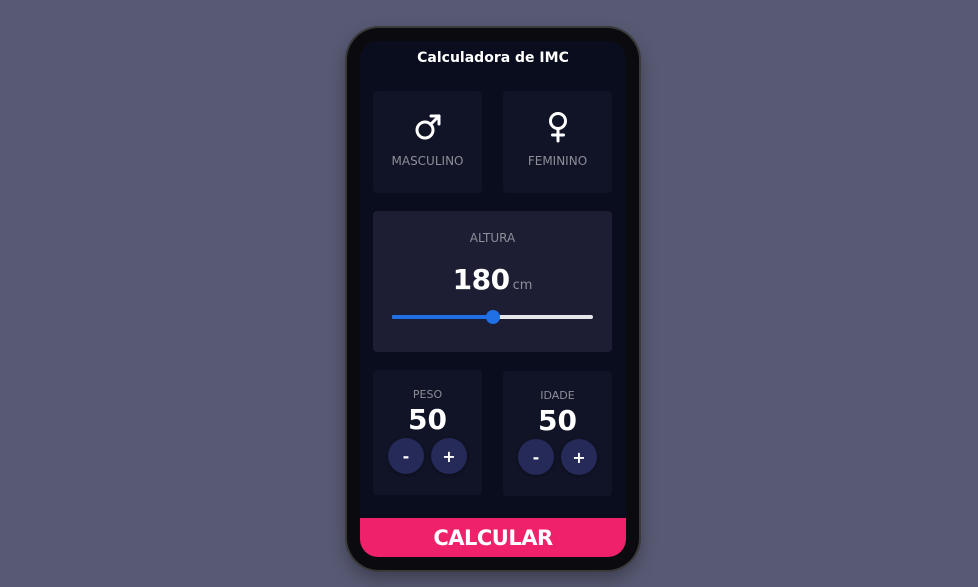 The image size is (978, 587). Describe the element at coordinates (493, 58) in the screenshot. I see `app-title: Calculadora de IMC` at that location.